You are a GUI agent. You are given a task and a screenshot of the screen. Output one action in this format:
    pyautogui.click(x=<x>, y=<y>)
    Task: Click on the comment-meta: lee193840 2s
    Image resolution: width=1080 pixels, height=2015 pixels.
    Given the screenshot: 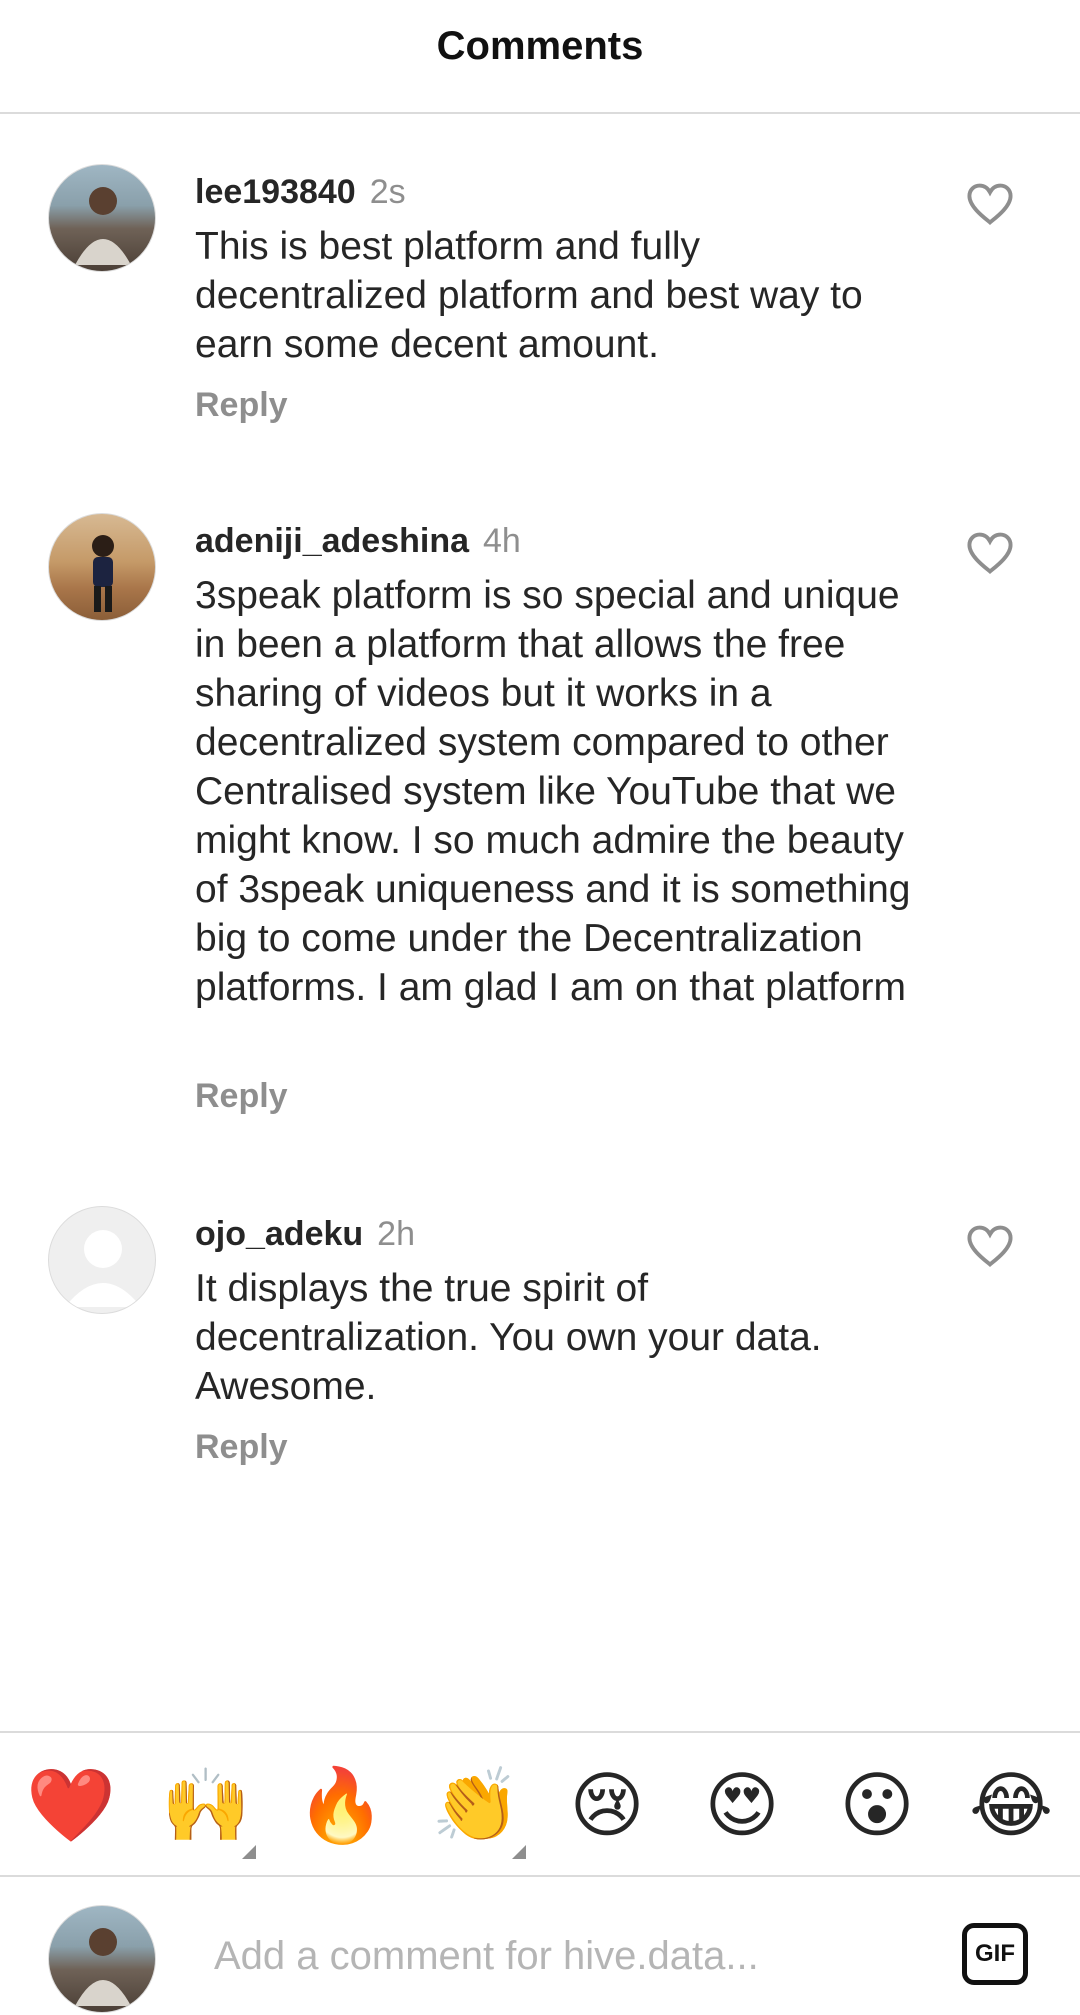 What is the action you would take?
    pyautogui.click(x=300, y=192)
    